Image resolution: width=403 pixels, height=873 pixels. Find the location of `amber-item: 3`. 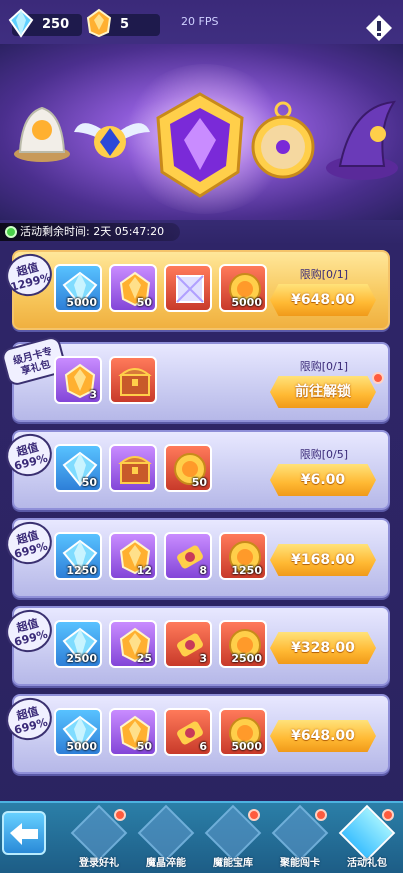

amber-item: 3 is located at coordinates (78, 380).